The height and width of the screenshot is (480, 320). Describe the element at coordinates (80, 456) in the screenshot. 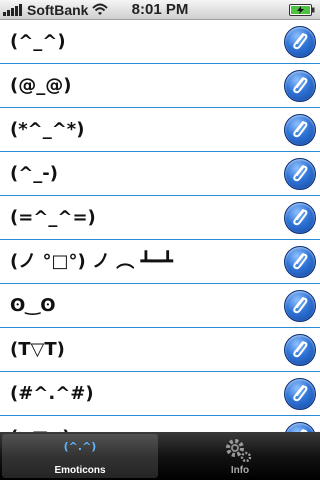

I see `tab-emoticons: (^.^) Emoticons` at that location.